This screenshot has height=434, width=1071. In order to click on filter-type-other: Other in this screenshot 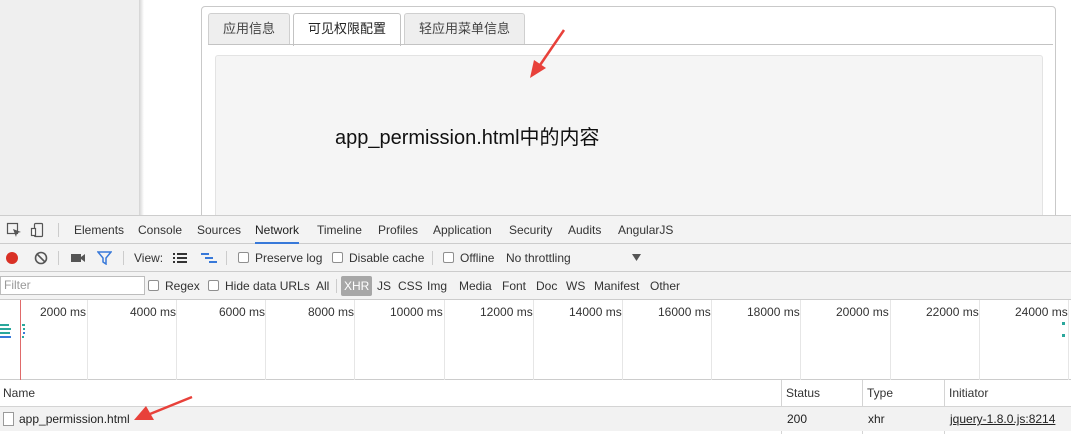, I will do `click(665, 286)`.